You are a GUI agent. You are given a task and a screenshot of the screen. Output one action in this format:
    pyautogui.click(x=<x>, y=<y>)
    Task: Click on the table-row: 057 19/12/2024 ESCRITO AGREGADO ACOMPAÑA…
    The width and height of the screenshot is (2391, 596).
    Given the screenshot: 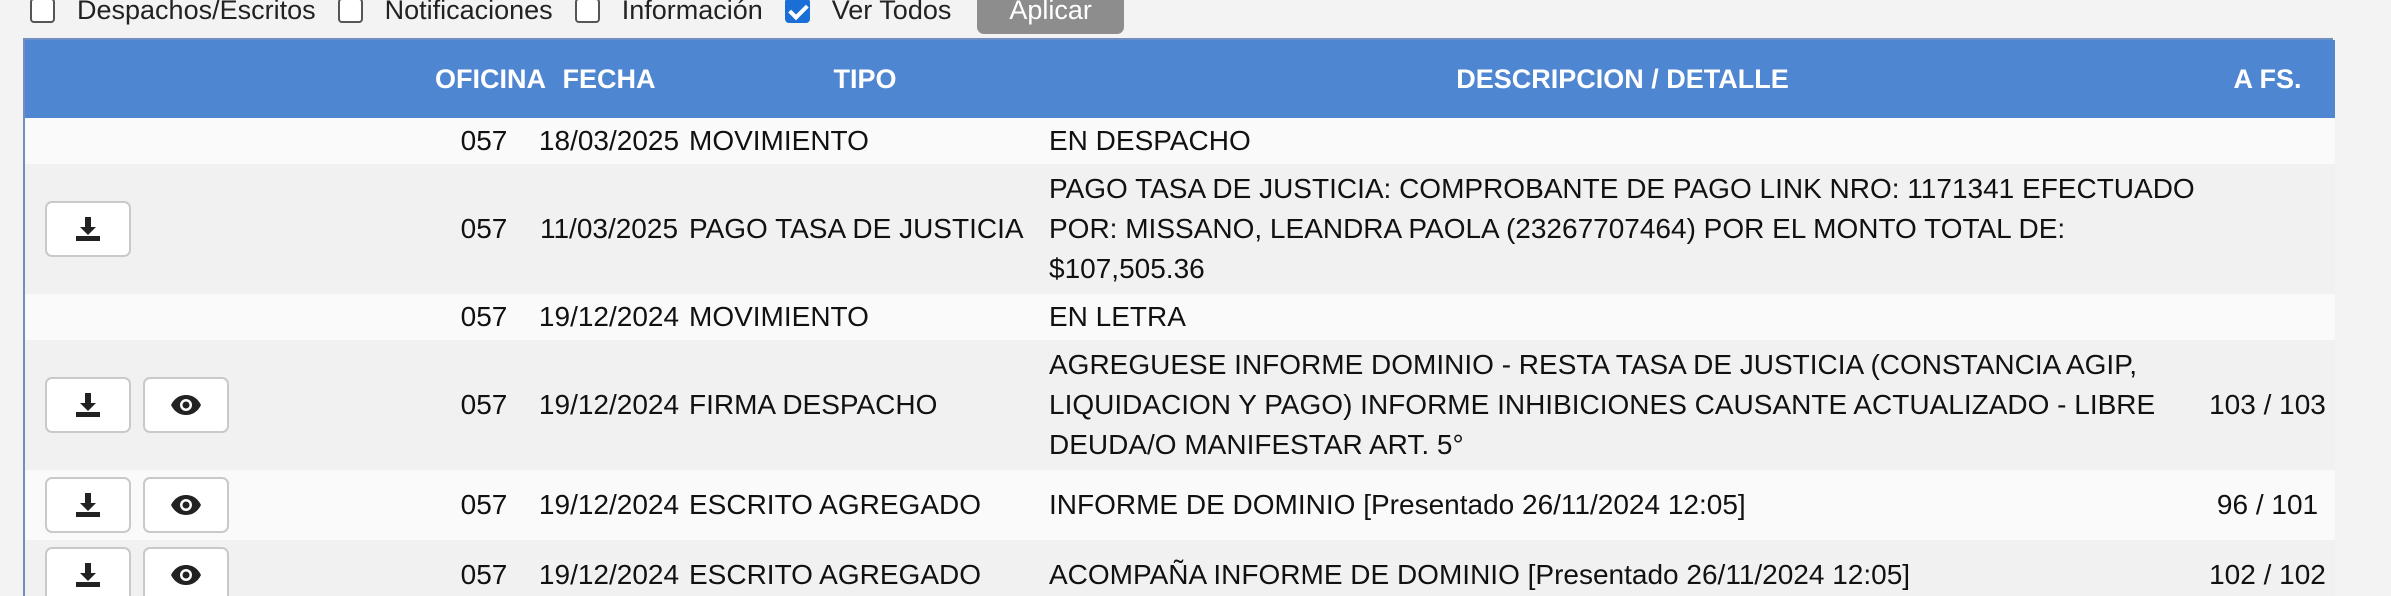 What is the action you would take?
    pyautogui.click(x=1180, y=568)
    